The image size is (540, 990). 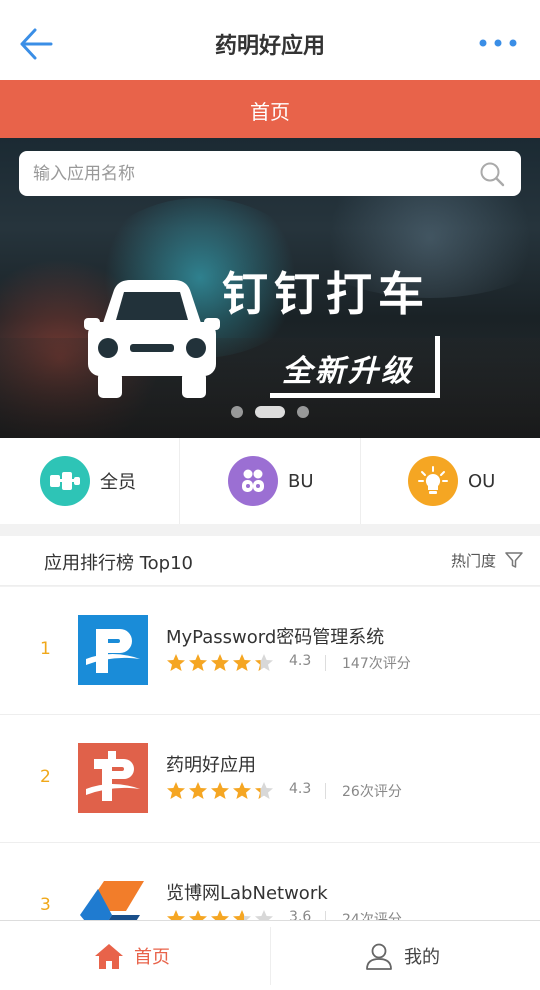 I want to click on review-count: 26次评分, so click(x=372, y=792).